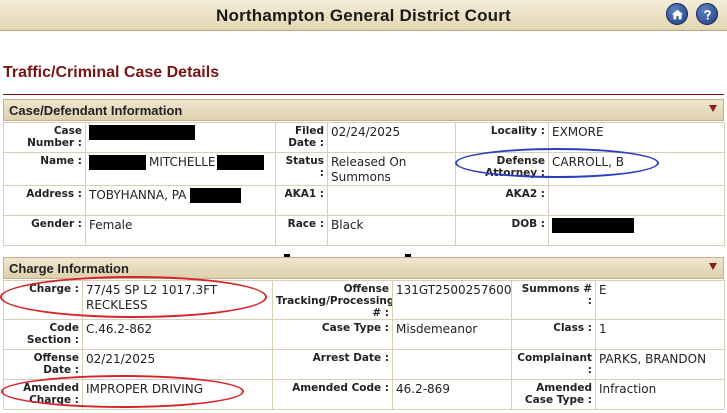 Image resolution: width=727 pixels, height=413 pixels. I want to click on locality-value: EXMORE, so click(636, 137).